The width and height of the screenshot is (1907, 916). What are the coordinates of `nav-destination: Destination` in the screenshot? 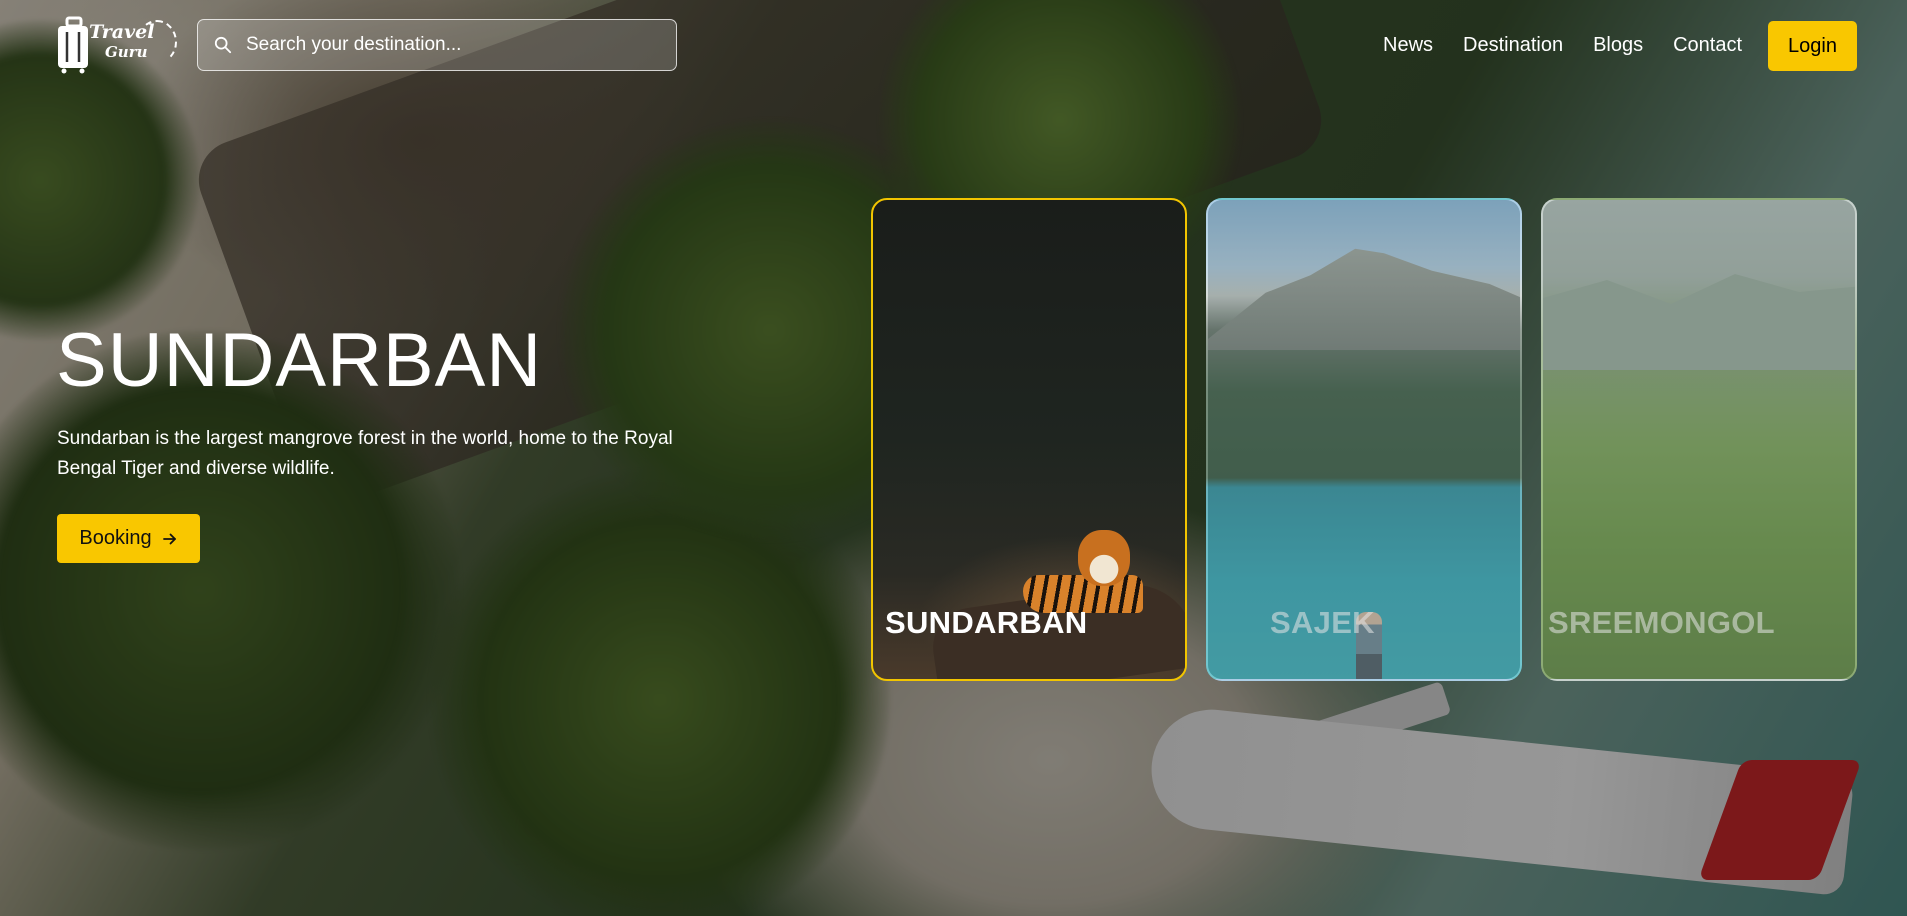 It's located at (1513, 45).